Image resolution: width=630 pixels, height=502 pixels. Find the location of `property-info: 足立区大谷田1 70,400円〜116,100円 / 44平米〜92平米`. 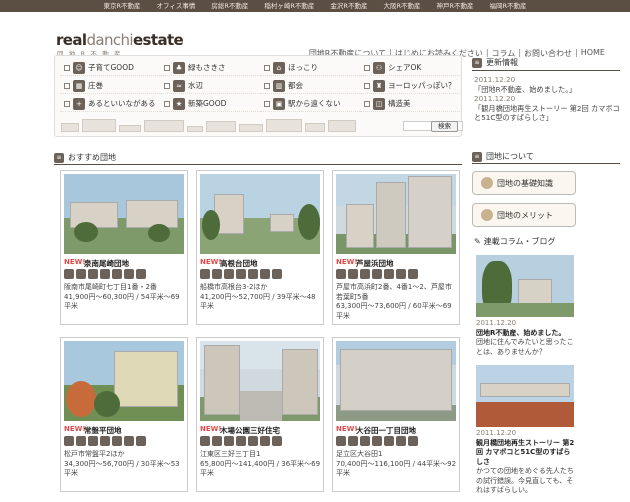

property-info: 足立区大谷田1 70,400円〜116,100円 / 44平米〜92平米 is located at coordinates (397, 464).